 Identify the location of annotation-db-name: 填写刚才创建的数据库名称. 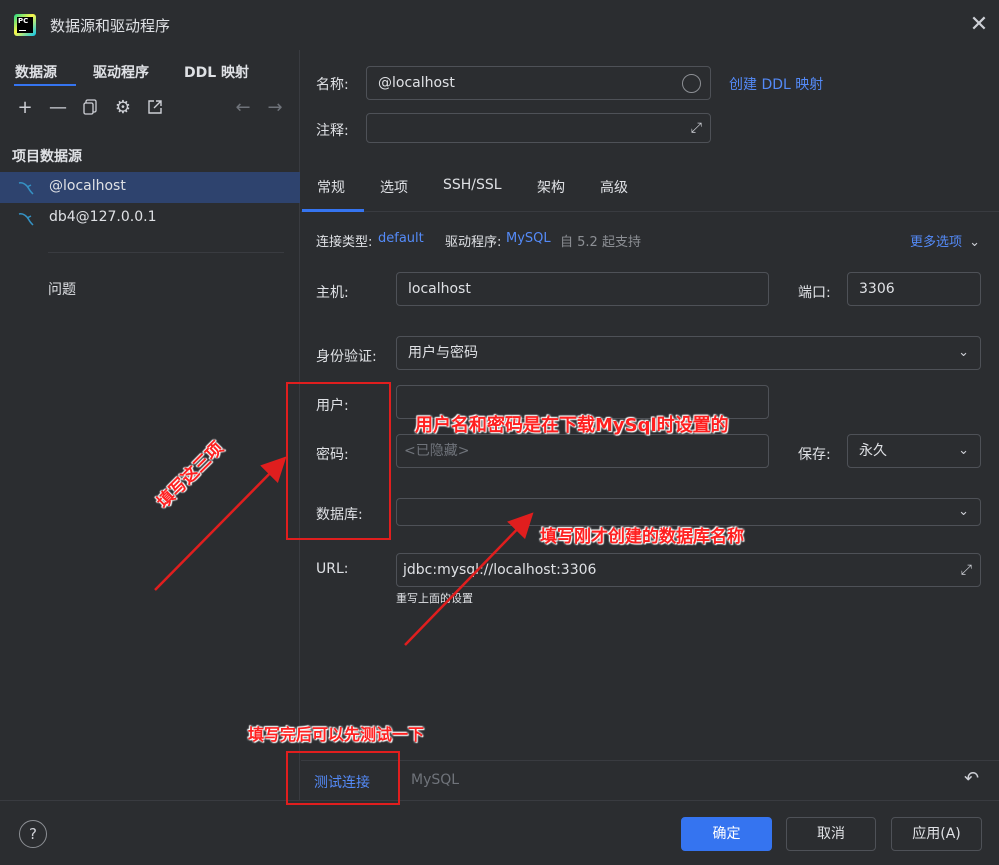
(642, 537).